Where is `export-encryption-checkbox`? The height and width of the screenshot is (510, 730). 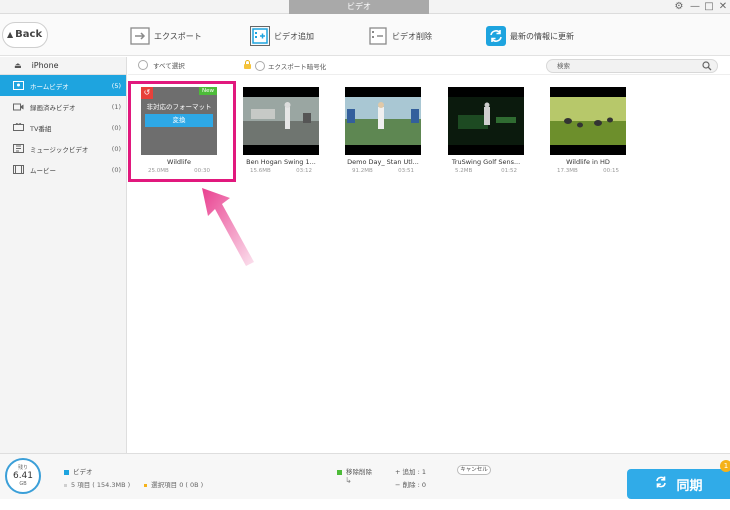 export-encryption-checkbox is located at coordinates (260, 65).